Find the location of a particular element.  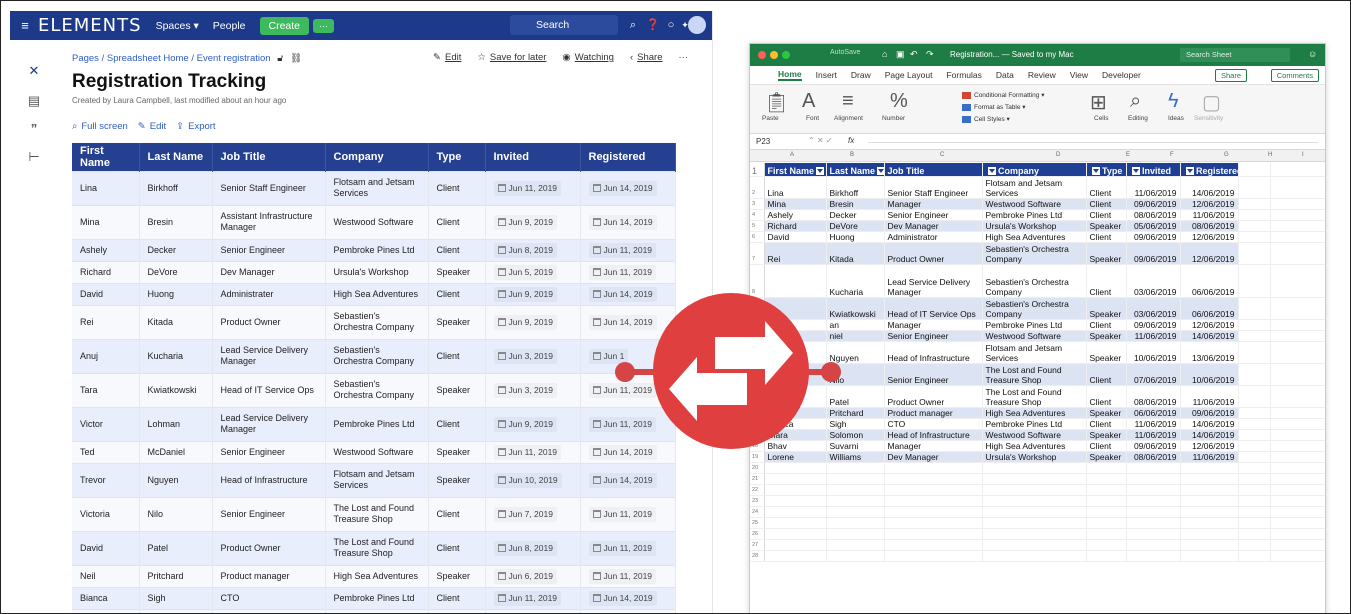

excel-cell: Pembroke Pines Ltd is located at coordinates (1034, 325).